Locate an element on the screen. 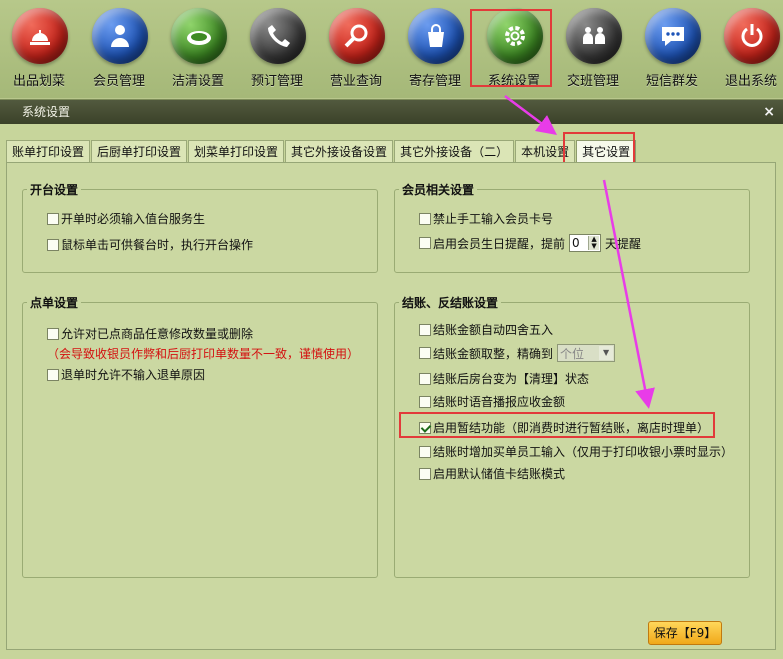 This screenshot has width=783, height=659. toolbar-label: 退出系统 is located at coordinates (750, 81).